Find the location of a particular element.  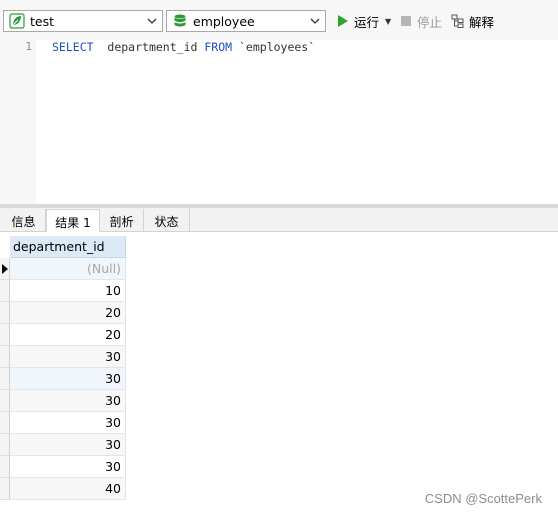

table-cell: 10 is located at coordinates (68, 291).